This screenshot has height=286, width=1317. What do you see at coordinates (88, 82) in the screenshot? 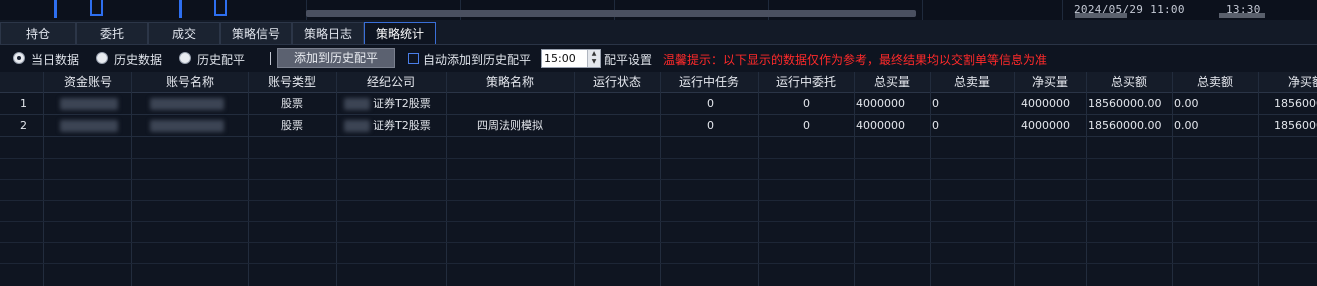
I see `col-fund-account: 资金账号` at bounding box center [88, 82].